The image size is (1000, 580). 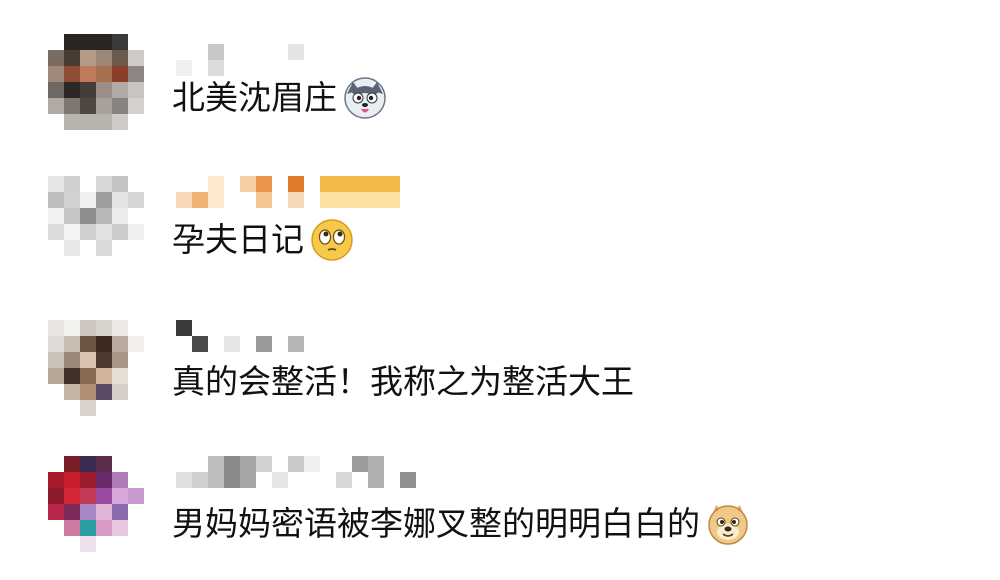 I want to click on comment-text: 北美沈眉庄, so click(x=279, y=98).